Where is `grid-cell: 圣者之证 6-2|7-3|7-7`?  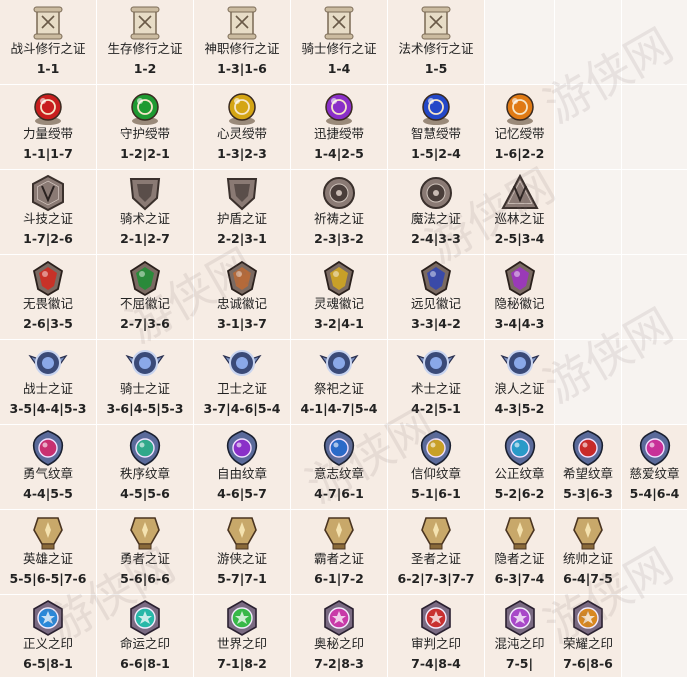 grid-cell: 圣者之证 6-2|7-3|7-7 is located at coordinates (436, 552).